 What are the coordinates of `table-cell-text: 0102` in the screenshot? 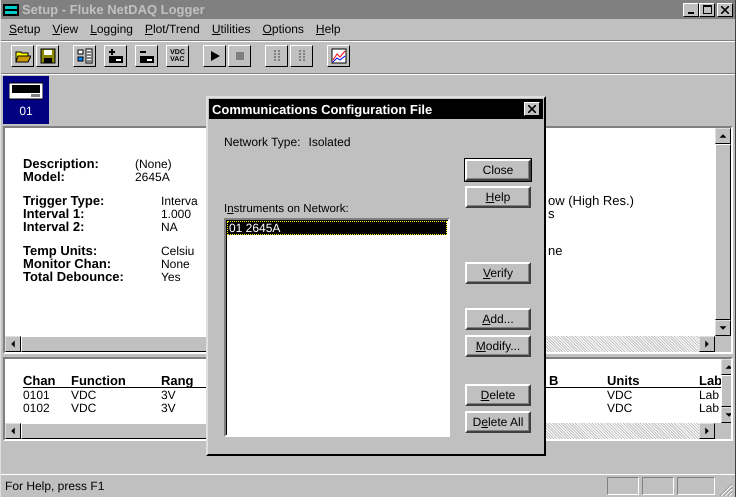 It's located at (37, 407).